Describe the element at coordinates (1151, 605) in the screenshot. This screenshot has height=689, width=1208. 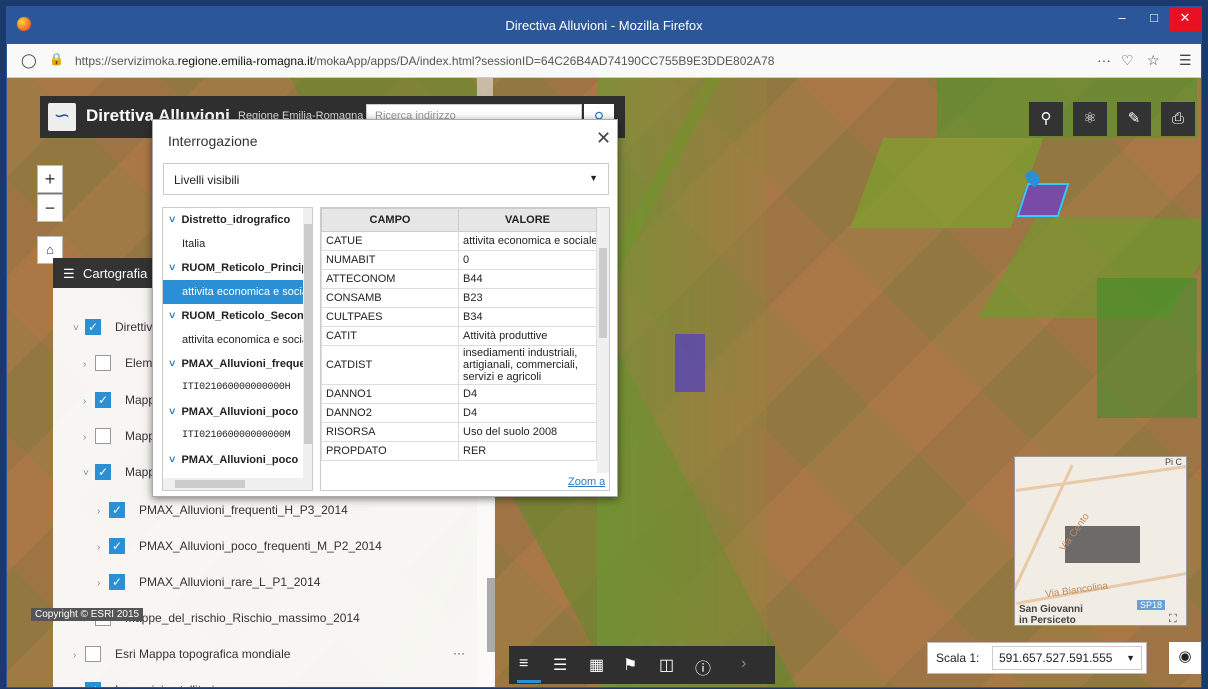
I see `road-badge: SP18` at that location.